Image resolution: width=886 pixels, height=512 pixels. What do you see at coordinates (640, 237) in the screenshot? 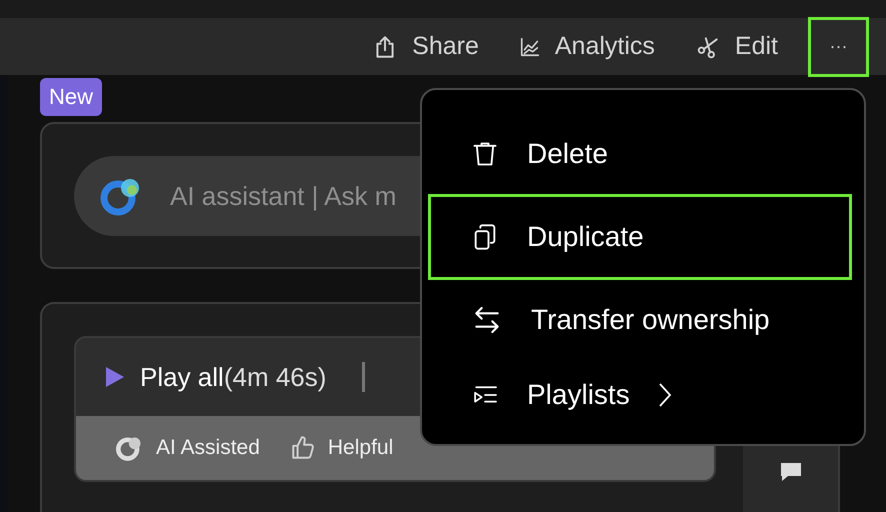
I see `menu-item: Duplicate` at bounding box center [640, 237].